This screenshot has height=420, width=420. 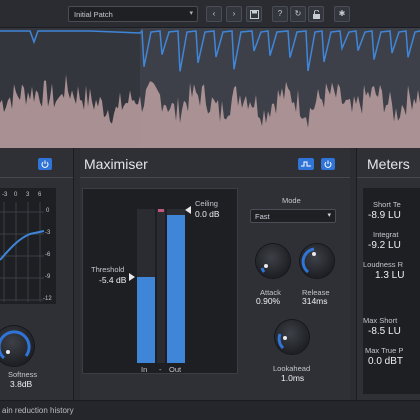 I want to click on grid-top-label: -3, so click(x=5, y=195).